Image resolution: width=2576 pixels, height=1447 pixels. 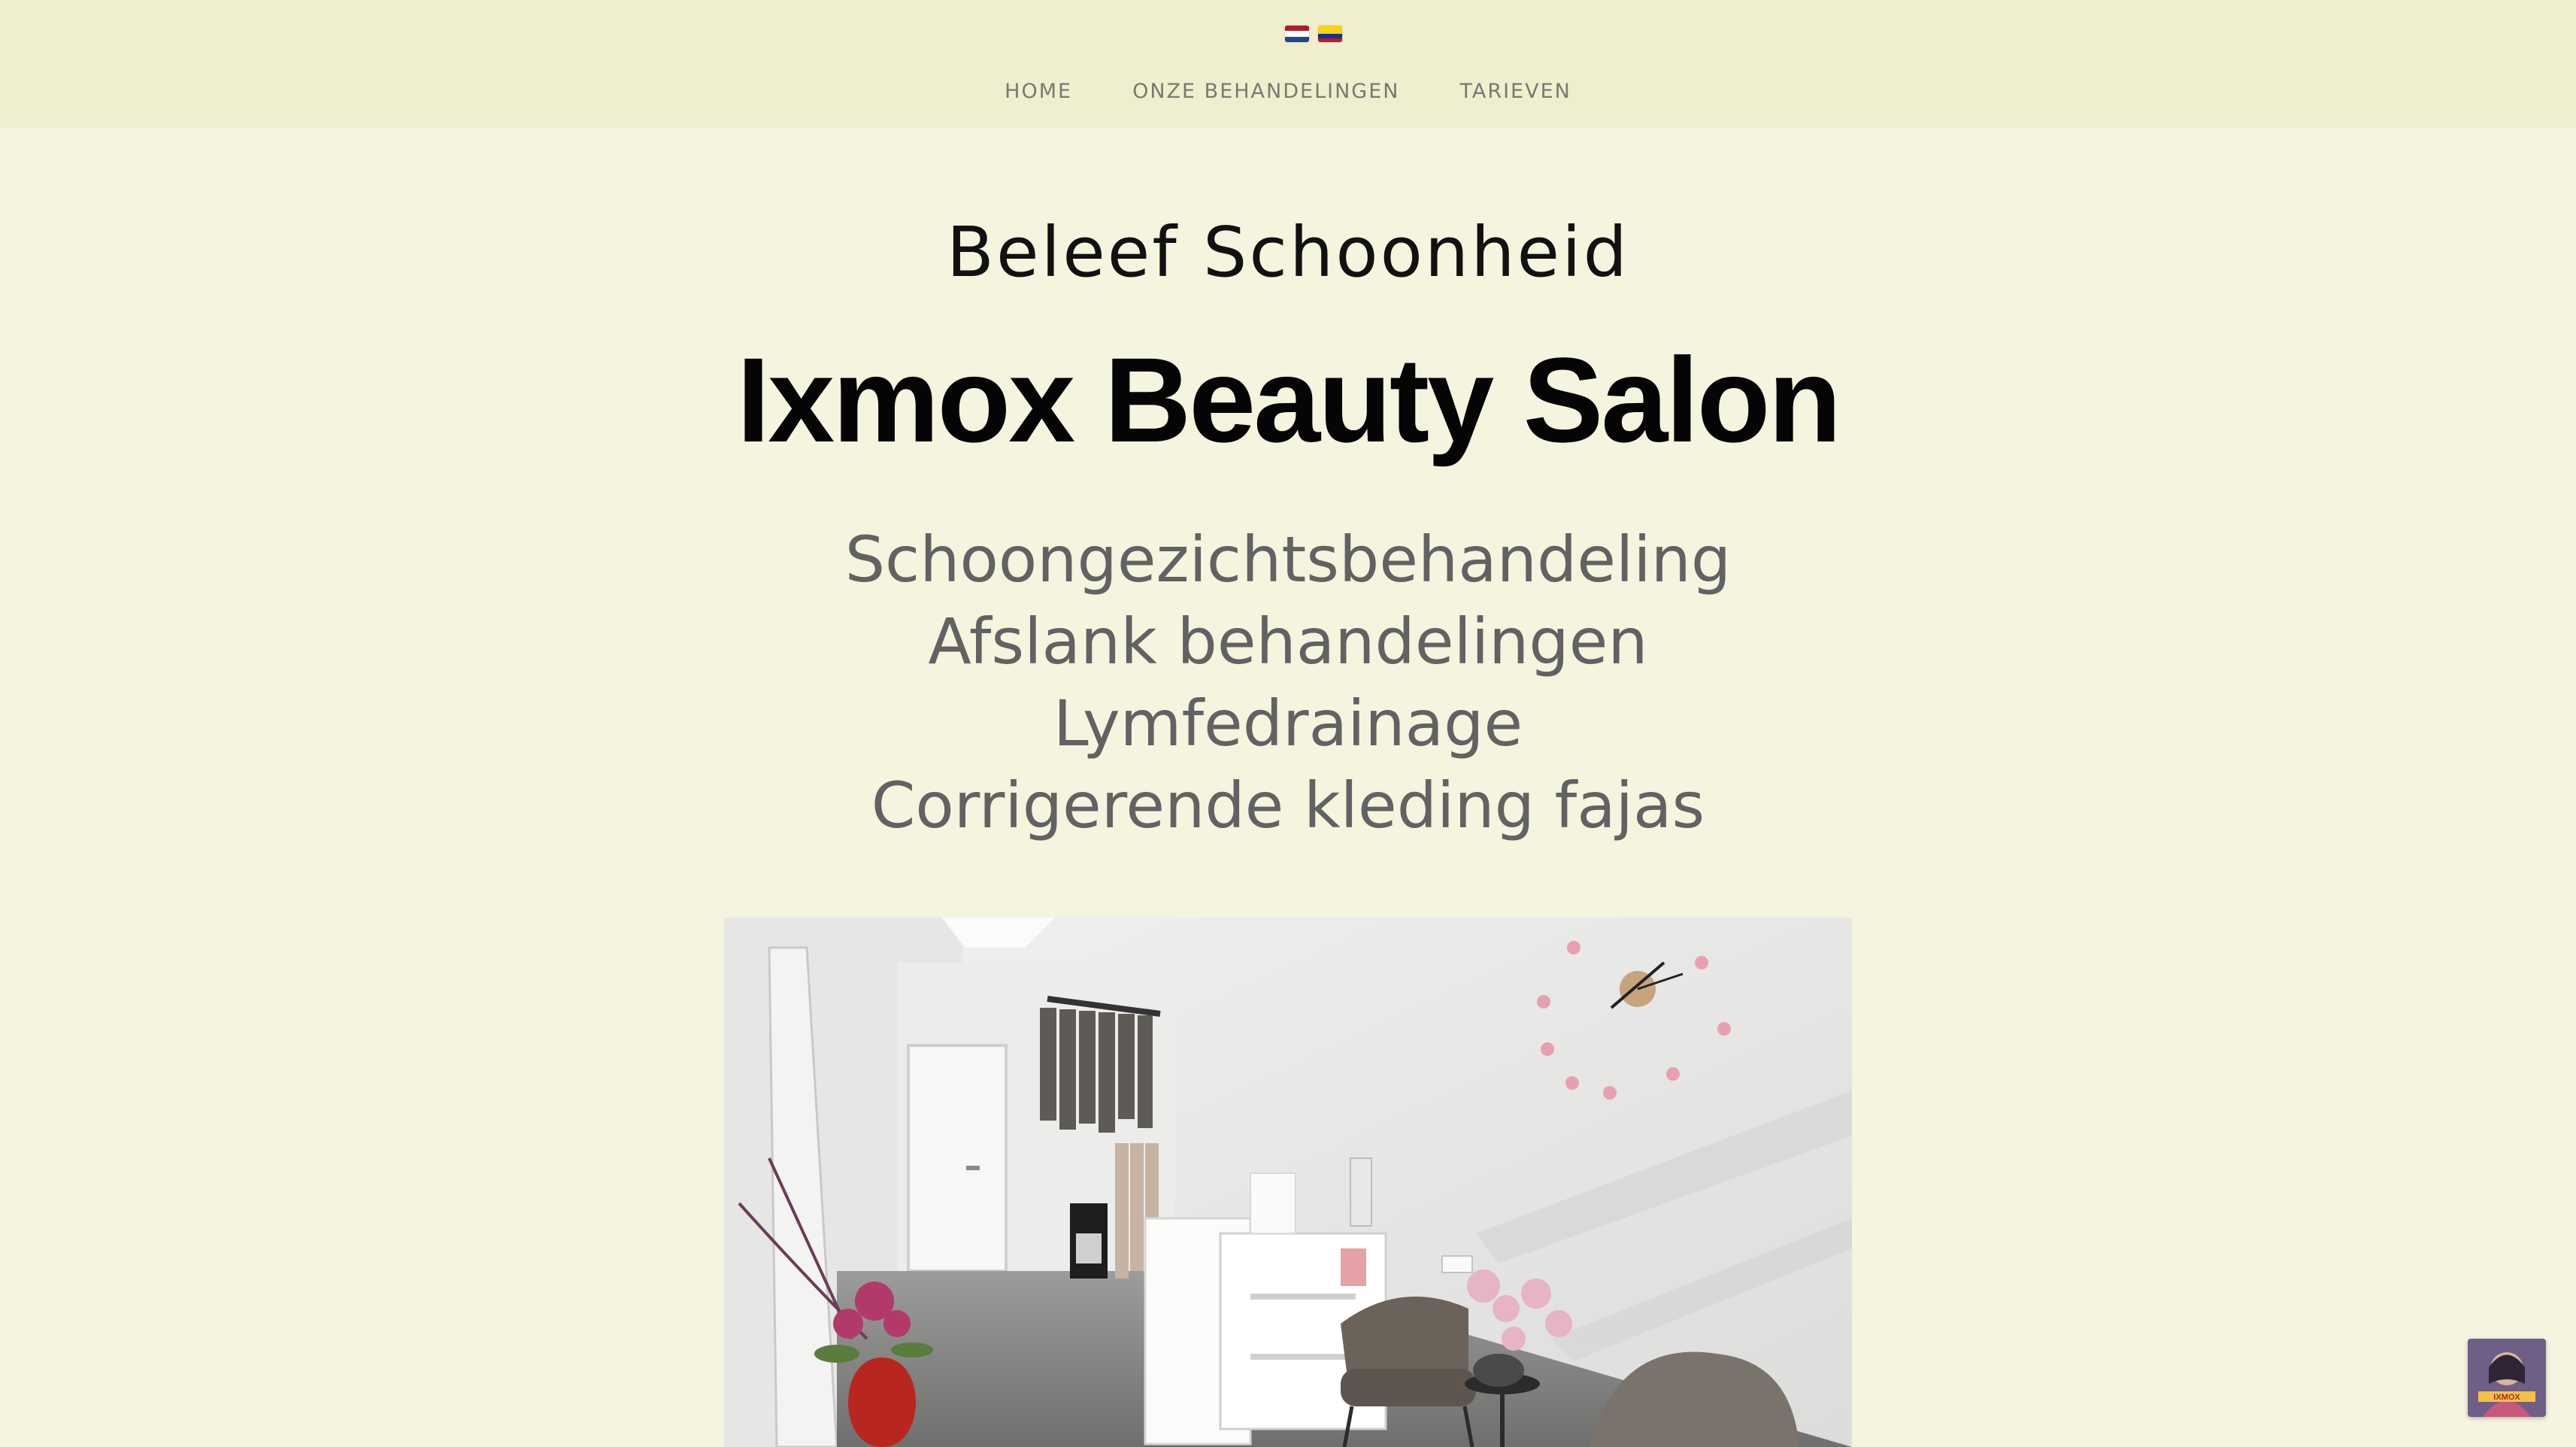 What do you see at coordinates (1038, 91) in the screenshot?
I see `nav-home: HOME` at bounding box center [1038, 91].